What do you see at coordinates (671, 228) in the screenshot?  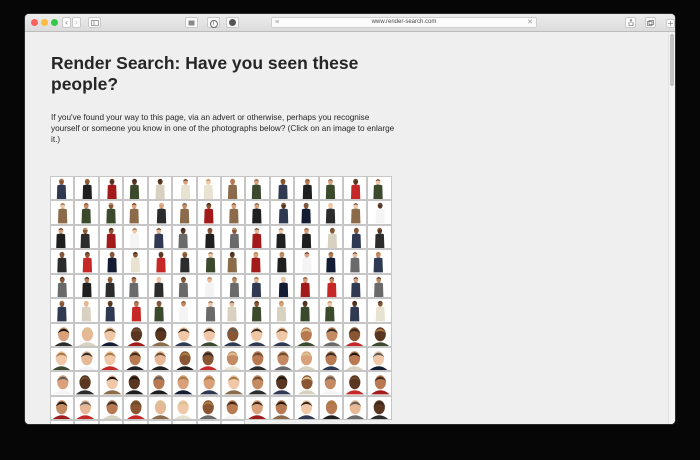 I see `page-scrollbar` at bounding box center [671, 228].